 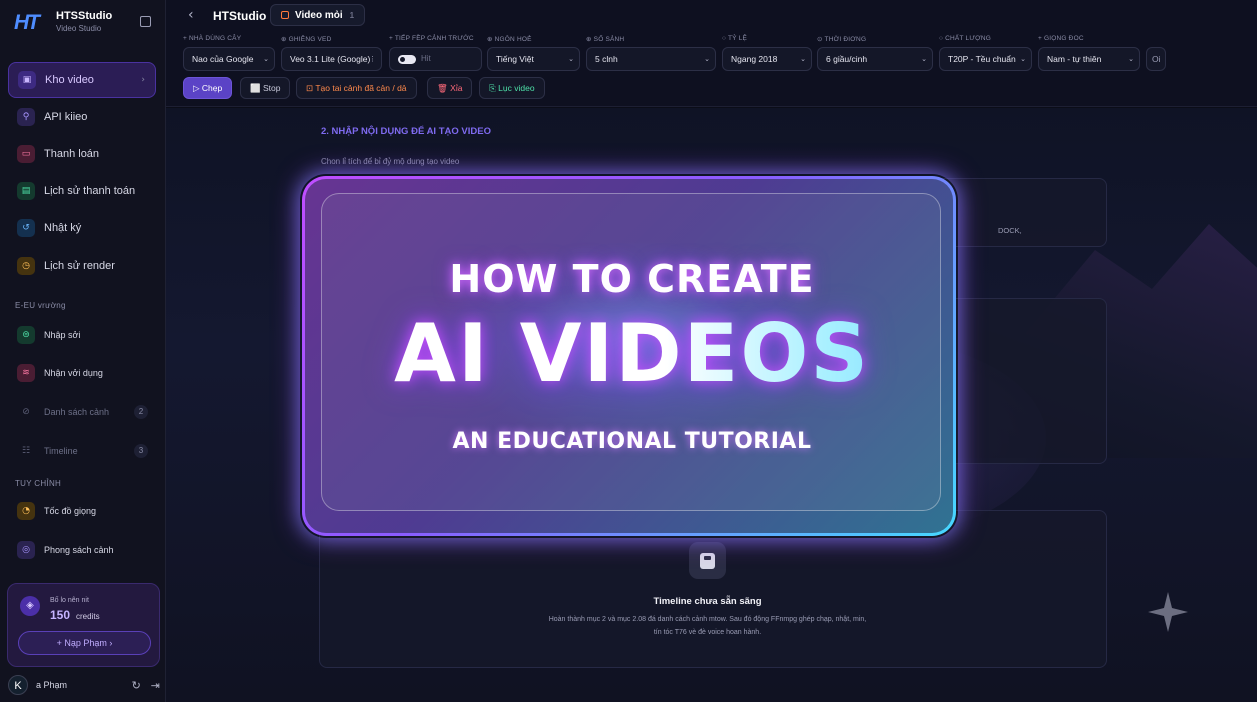 What do you see at coordinates (212, 38) in the screenshot?
I see `provider-label: + NHÀ DÙNG CÂY` at bounding box center [212, 38].